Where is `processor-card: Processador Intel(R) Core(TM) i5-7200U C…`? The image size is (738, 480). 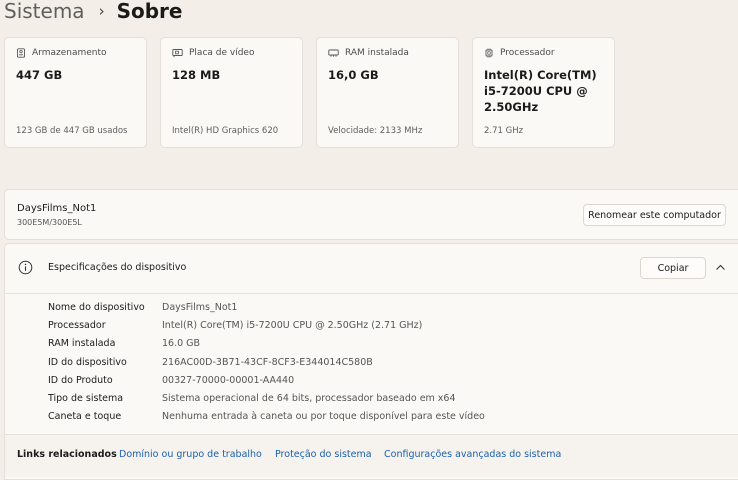 processor-card: Processador Intel(R) Core(TM) i5-7200U C… is located at coordinates (543, 92).